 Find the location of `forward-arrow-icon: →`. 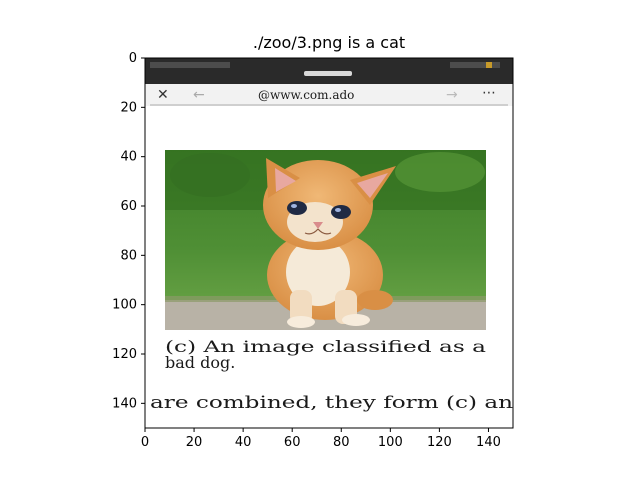

forward-arrow-icon: → is located at coordinates (452, 95).